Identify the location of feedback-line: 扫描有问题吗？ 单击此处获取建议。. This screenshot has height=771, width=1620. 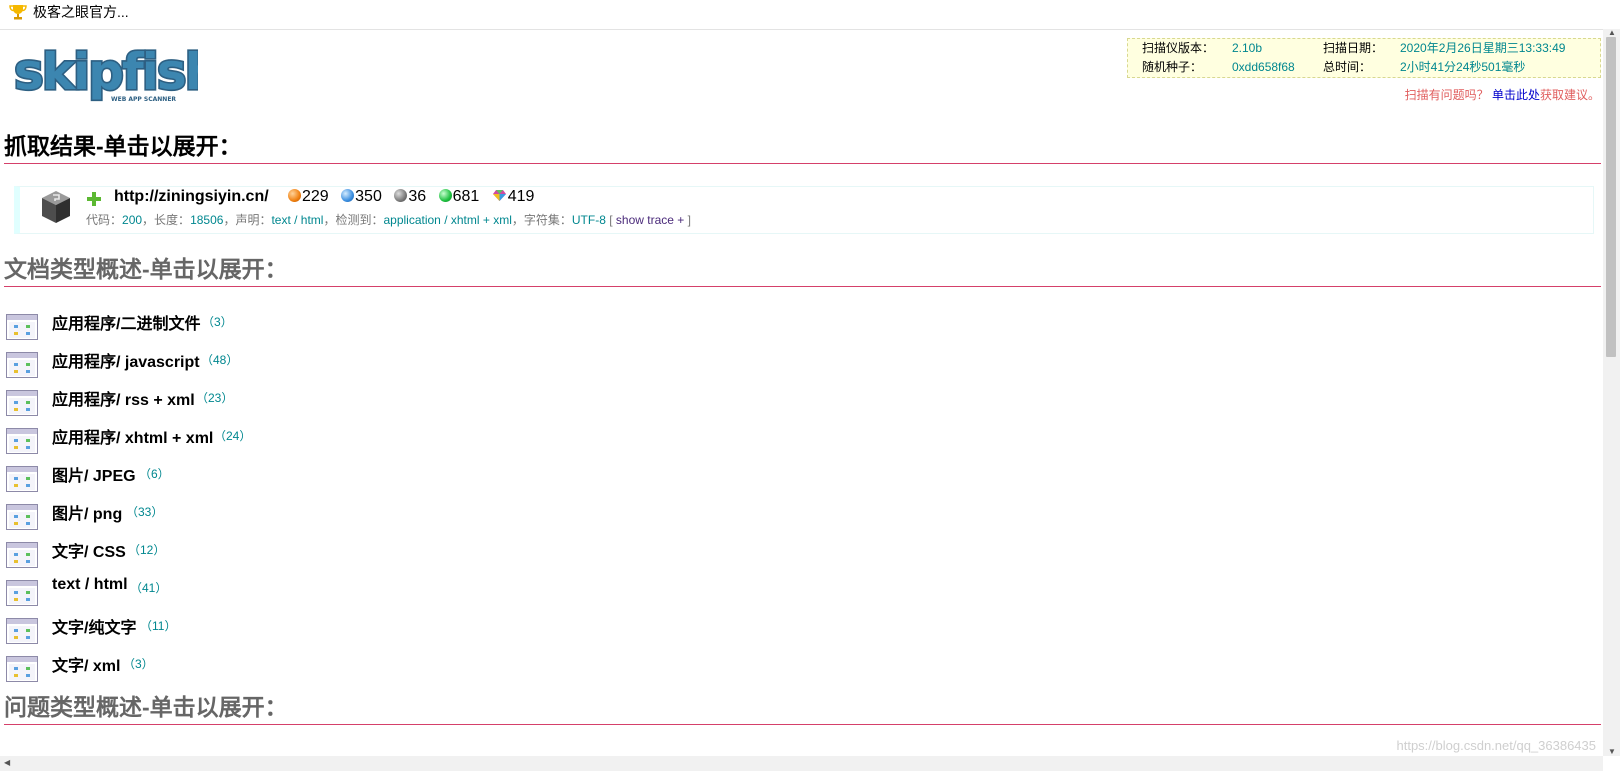
(1502, 94).